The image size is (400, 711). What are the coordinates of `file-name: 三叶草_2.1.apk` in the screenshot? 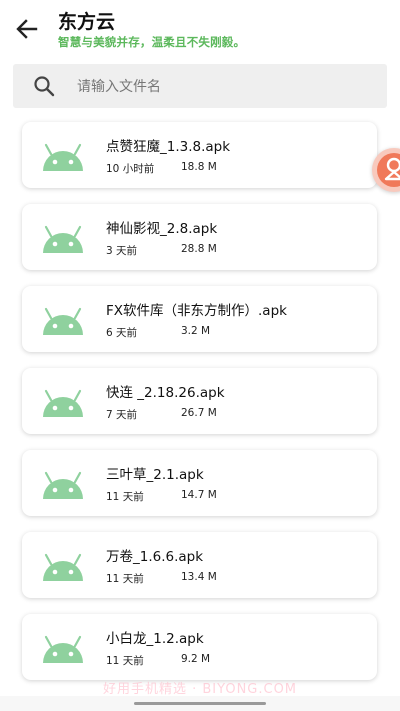 It's located at (155, 475).